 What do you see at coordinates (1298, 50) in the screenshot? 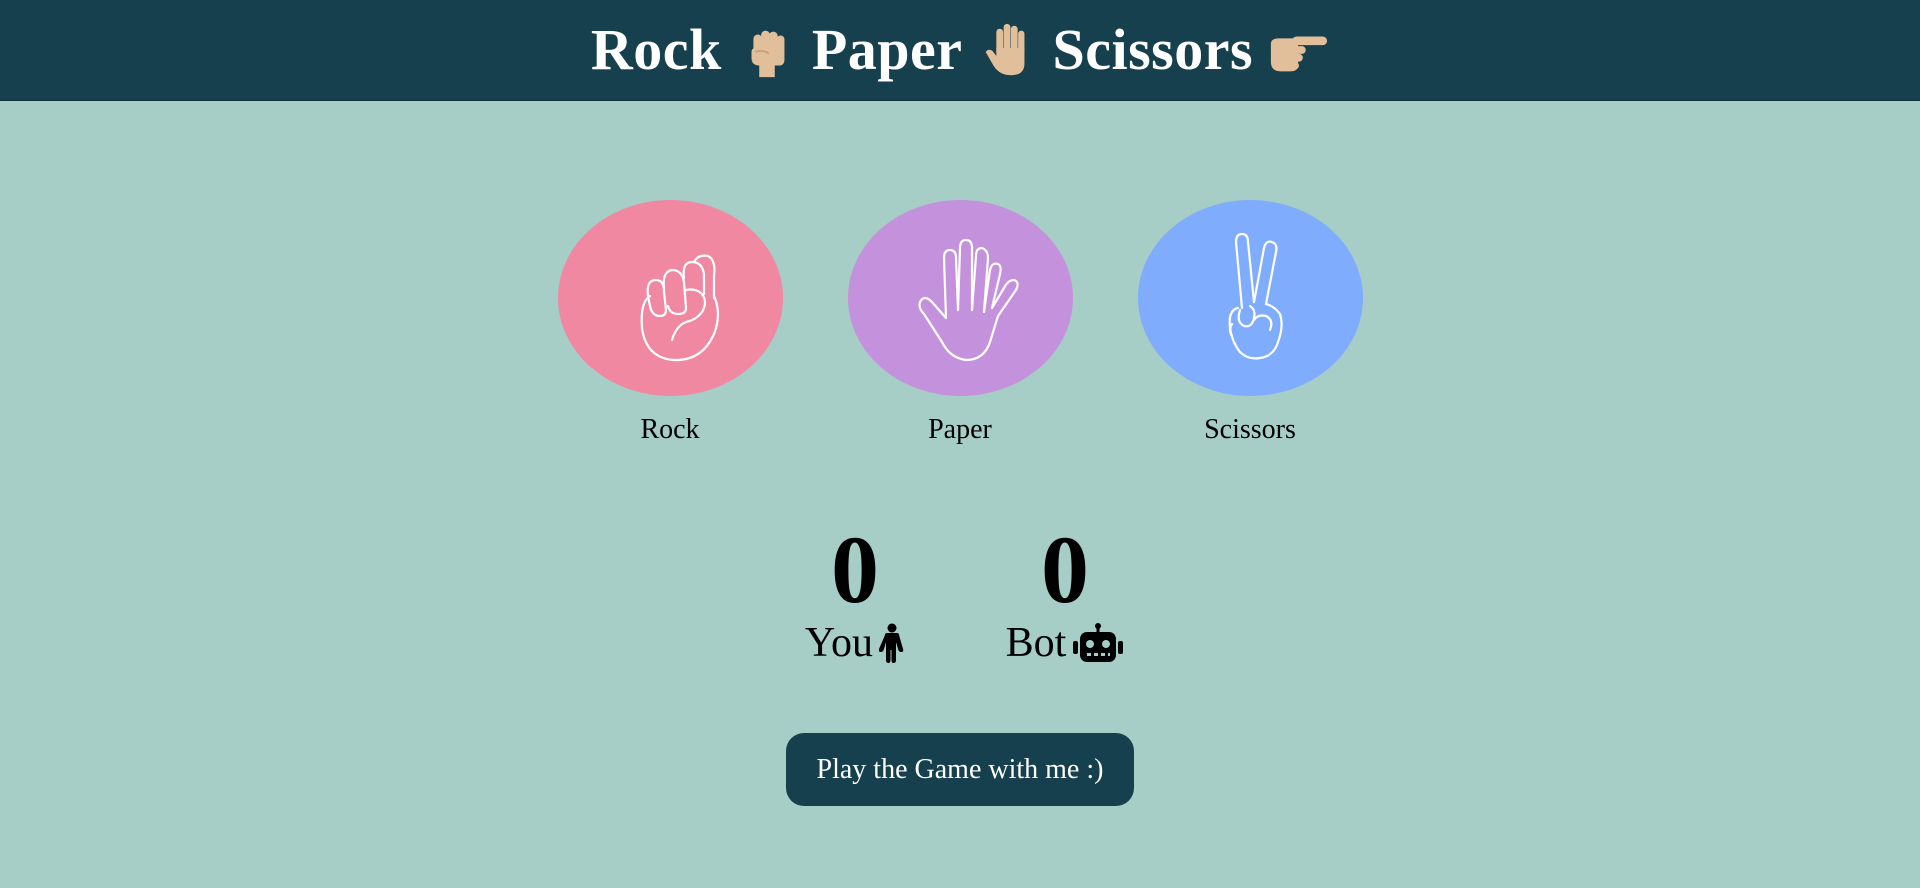
I see `backhand-index-pointing-right-icon` at bounding box center [1298, 50].